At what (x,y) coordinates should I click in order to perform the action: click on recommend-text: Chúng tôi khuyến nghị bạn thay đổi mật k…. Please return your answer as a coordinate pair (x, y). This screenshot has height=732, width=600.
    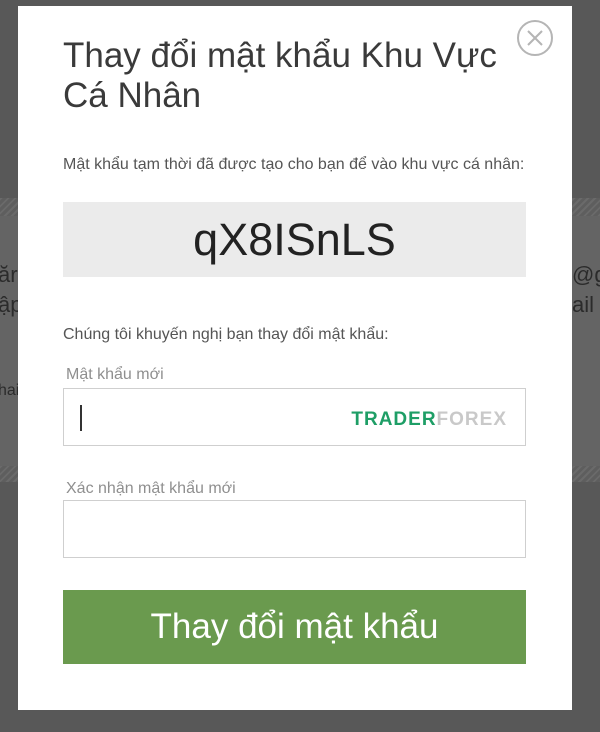
    Looking at the image, I should click on (226, 334).